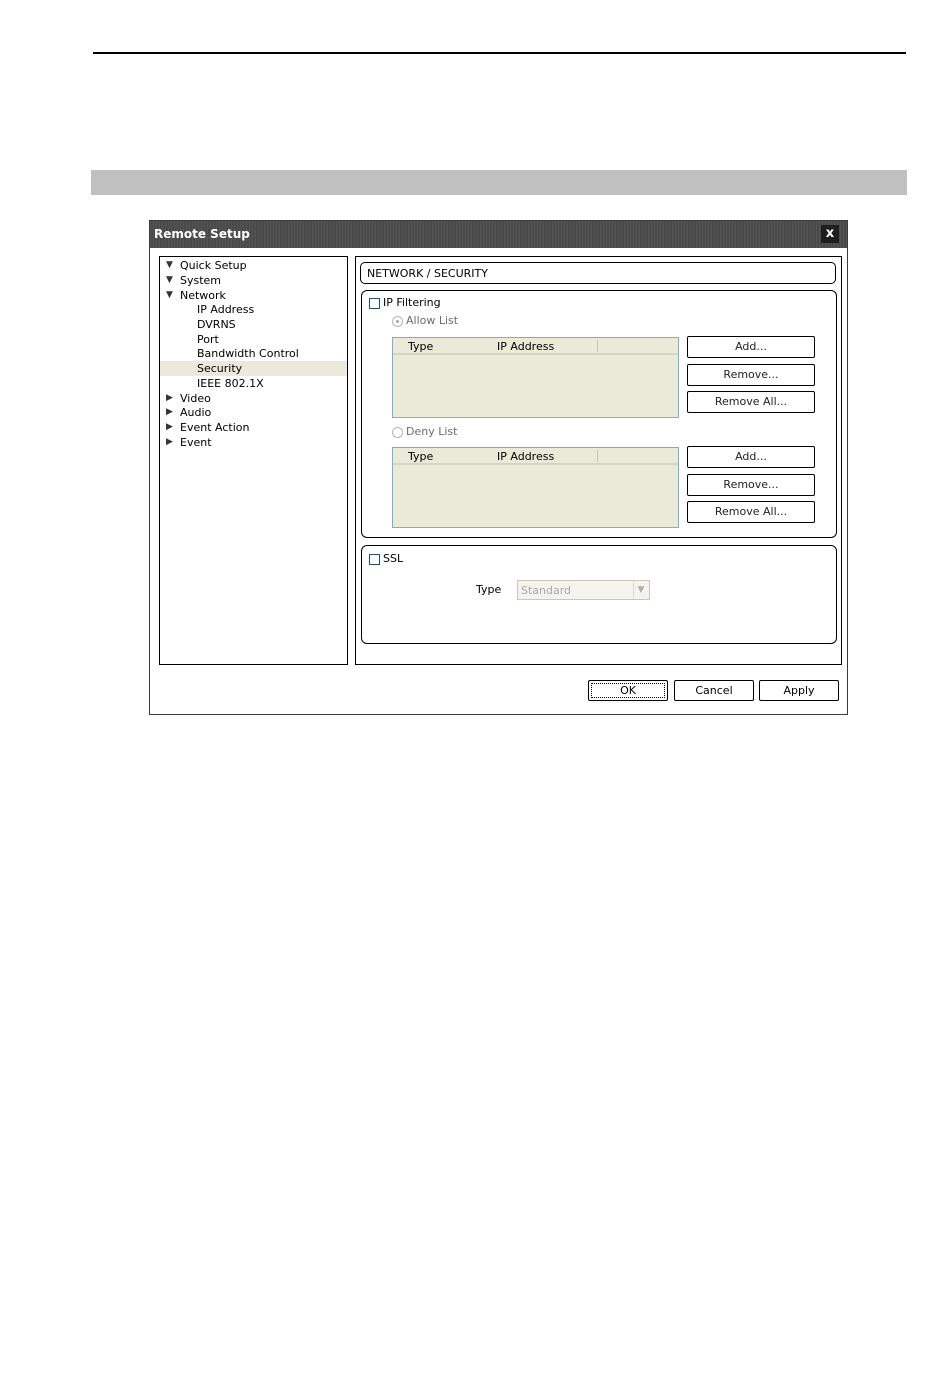 Image resolution: width=950 pixels, height=1388 pixels. I want to click on allow-list-label: Allow List, so click(432, 320).